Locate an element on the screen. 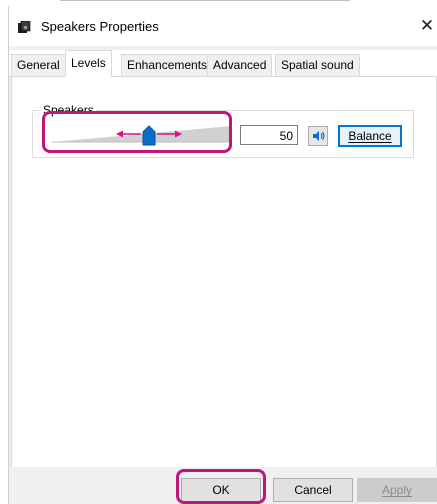  volume-slider is located at coordinates (141, 135).